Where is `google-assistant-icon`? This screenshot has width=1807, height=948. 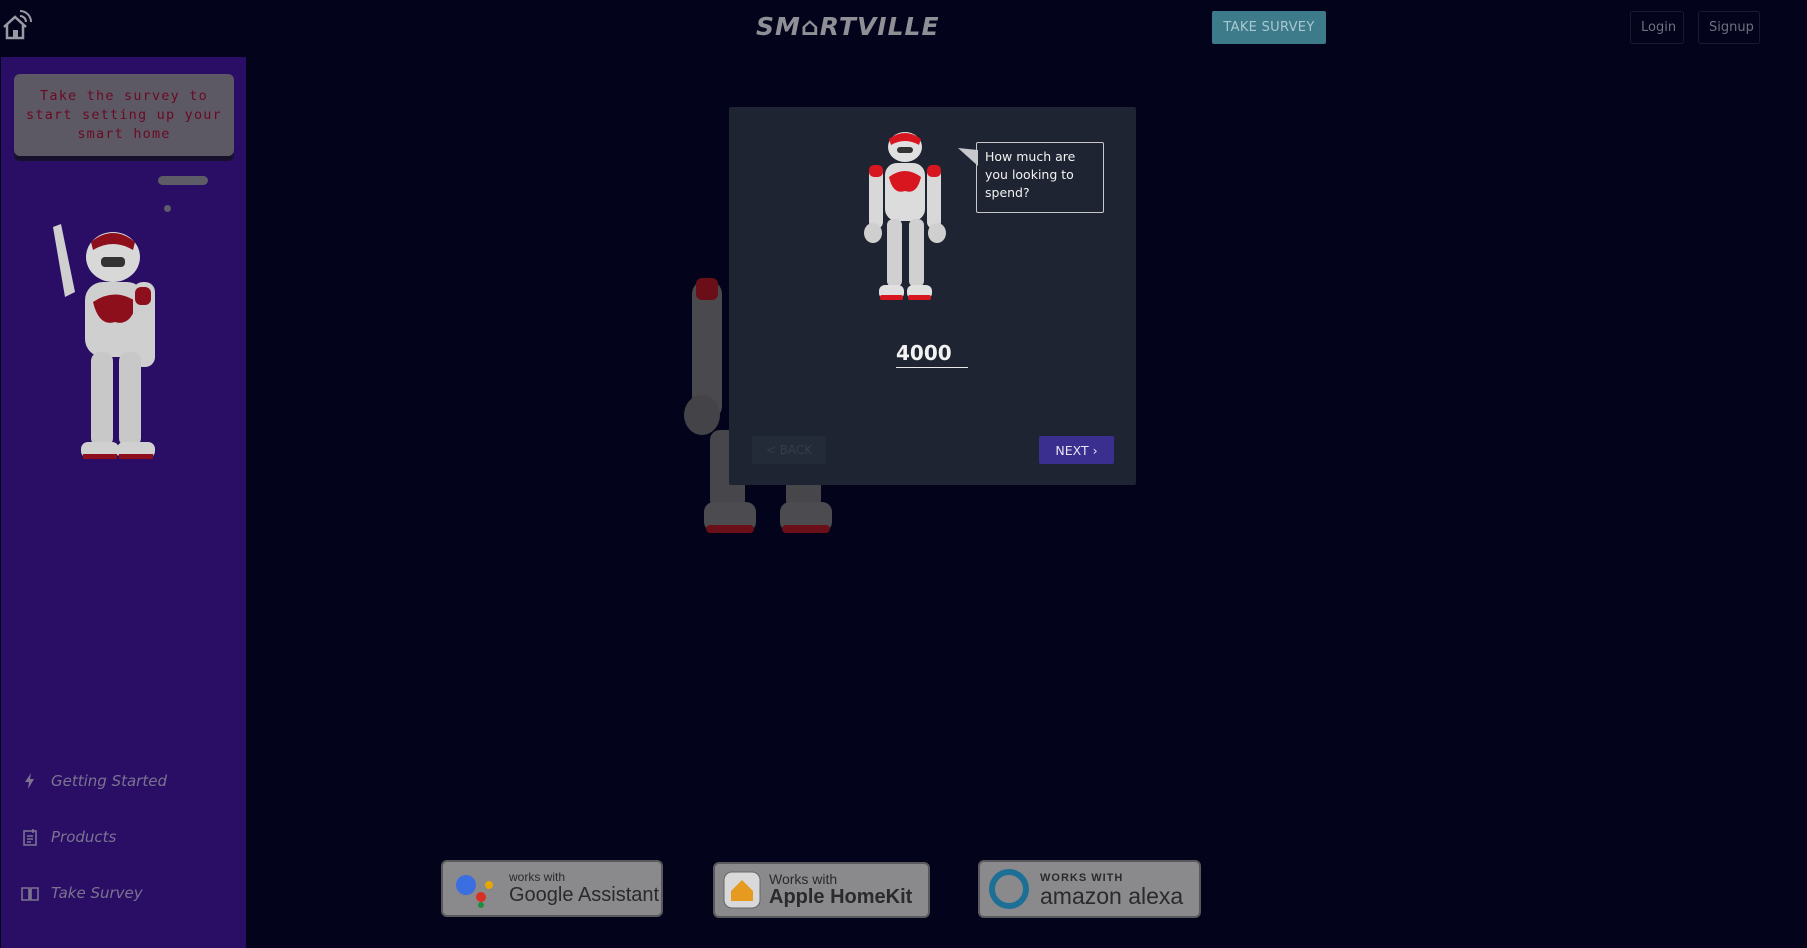
google-assistant-icon is located at coordinates (474, 891).